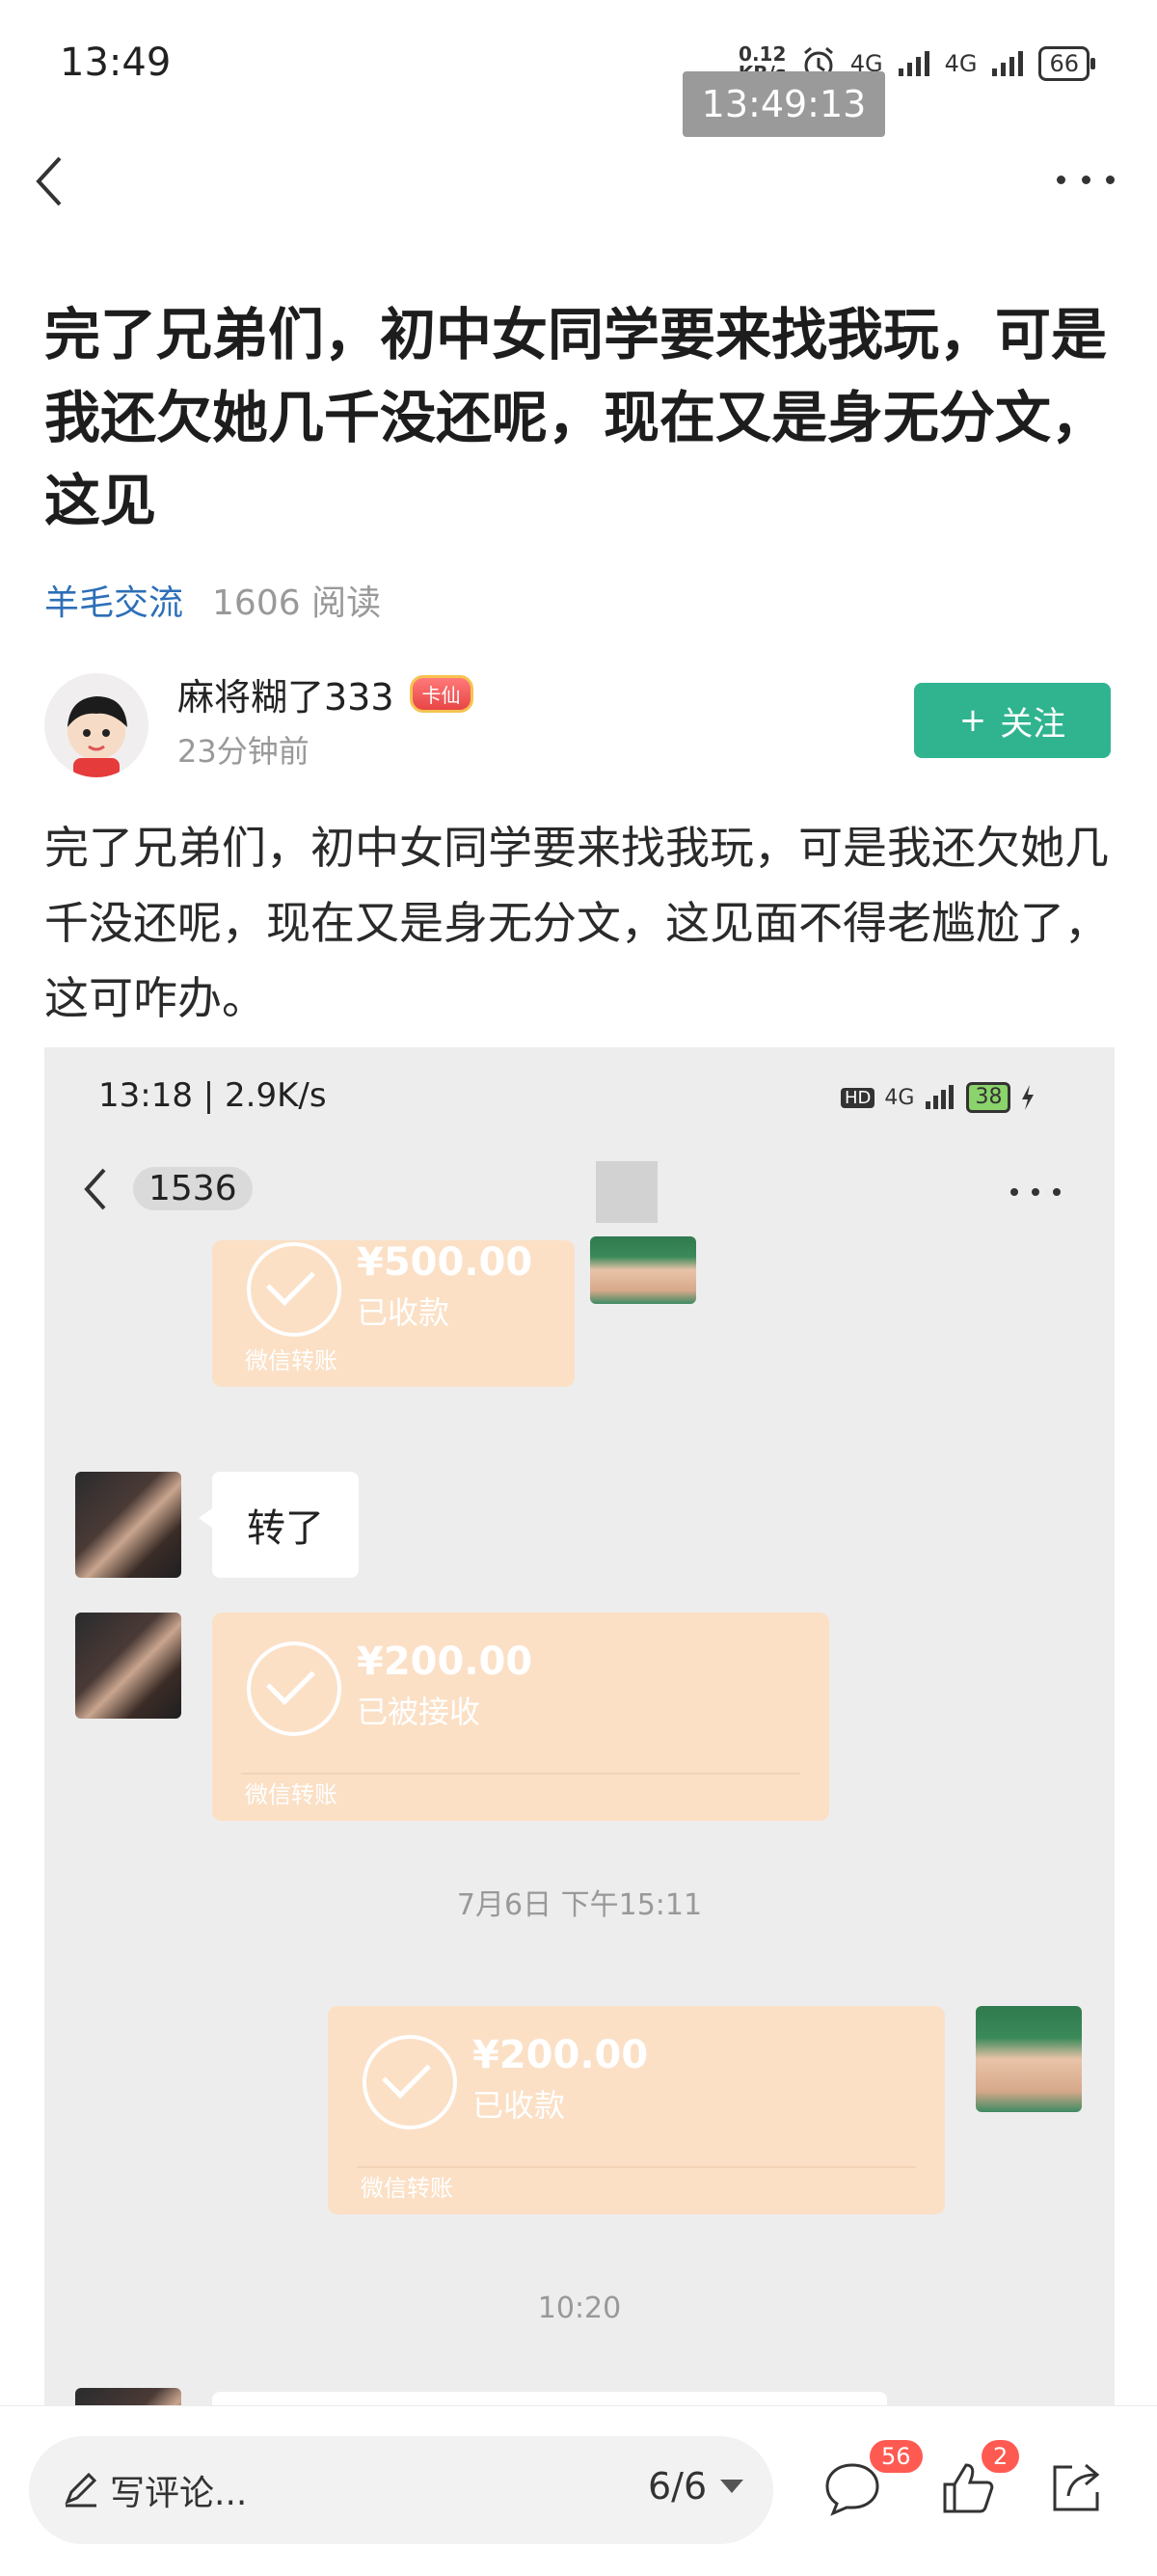 Image resolution: width=1157 pixels, height=2576 pixels. I want to click on comment-count-badge: 56, so click(896, 2456).